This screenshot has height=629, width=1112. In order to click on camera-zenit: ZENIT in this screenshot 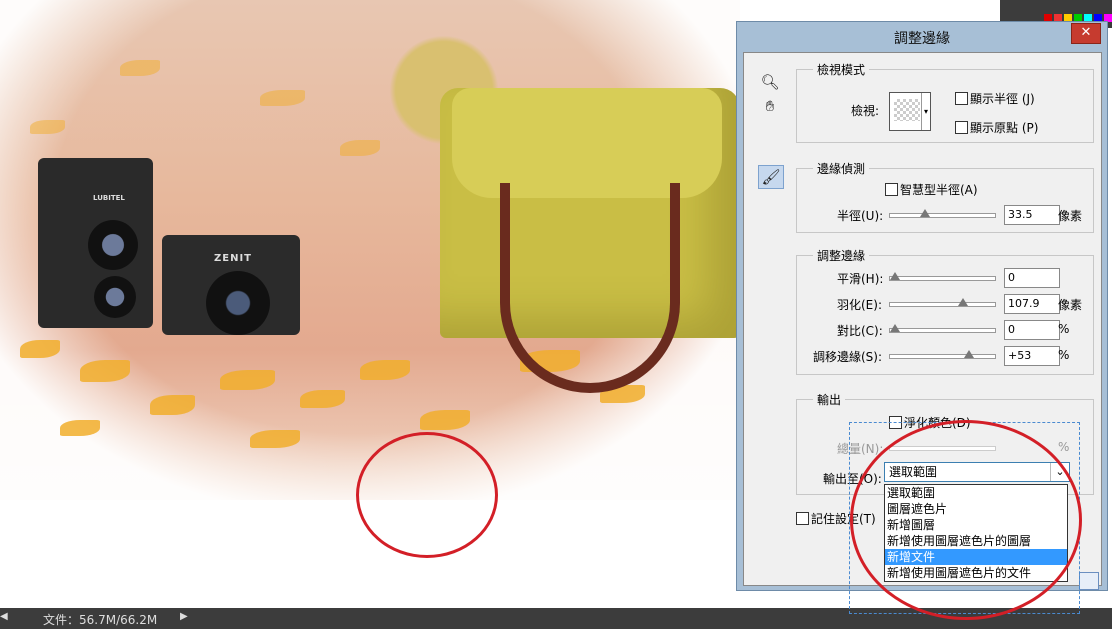, I will do `click(231, 285)`.